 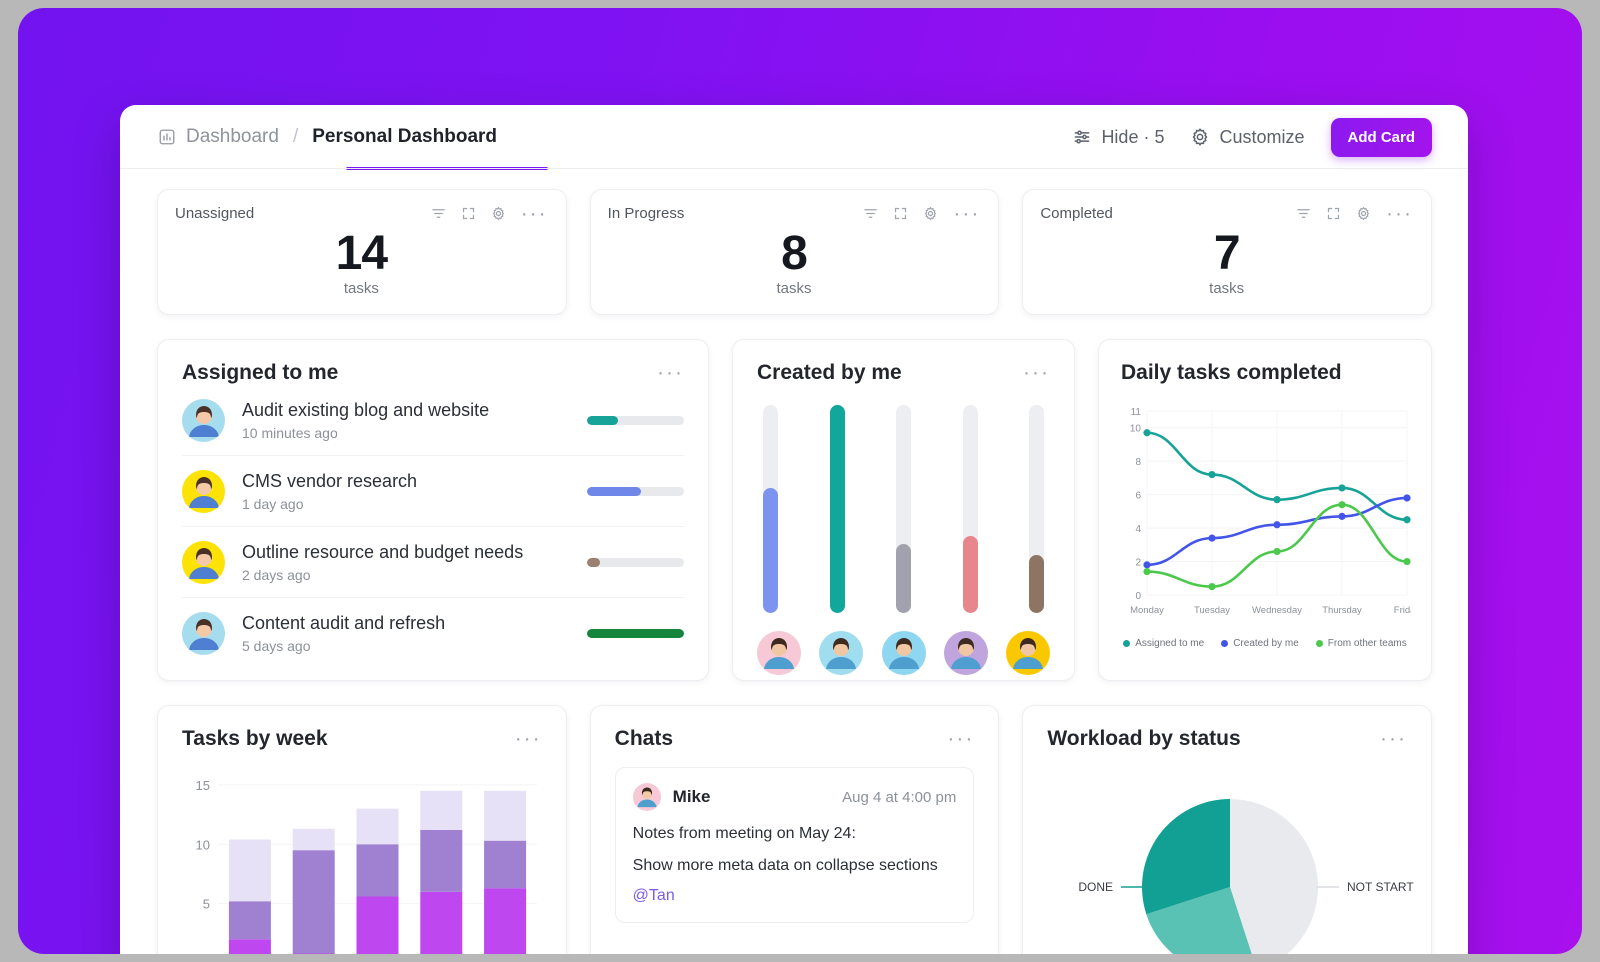 I want to click on chat-timestamp: Aug 4 at 4:00 pm, so click(x=899, y=797).